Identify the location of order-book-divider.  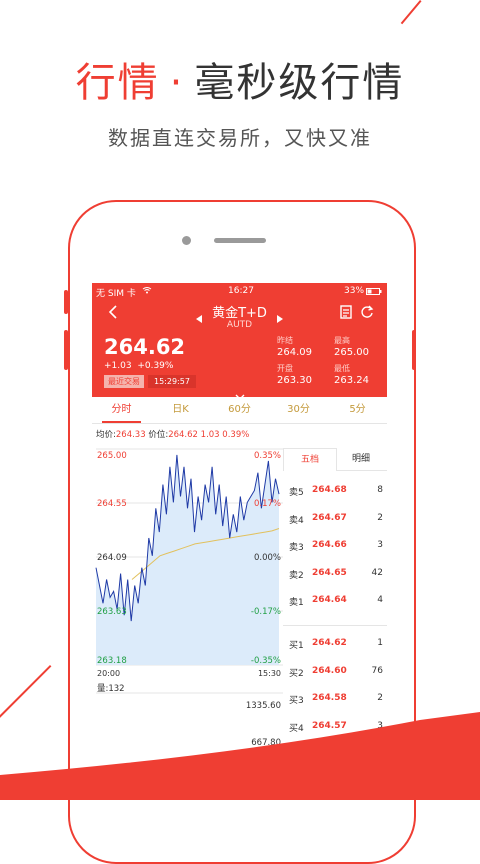
(335, 625).